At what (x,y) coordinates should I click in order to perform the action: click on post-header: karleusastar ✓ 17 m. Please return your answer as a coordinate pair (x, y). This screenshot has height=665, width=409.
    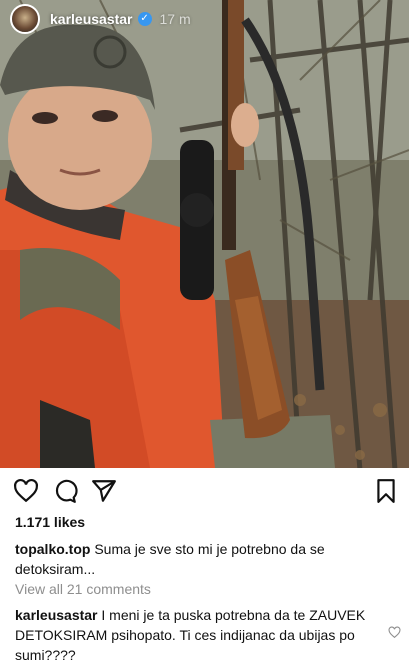
    Looking at the image, I should click on (204, 19).